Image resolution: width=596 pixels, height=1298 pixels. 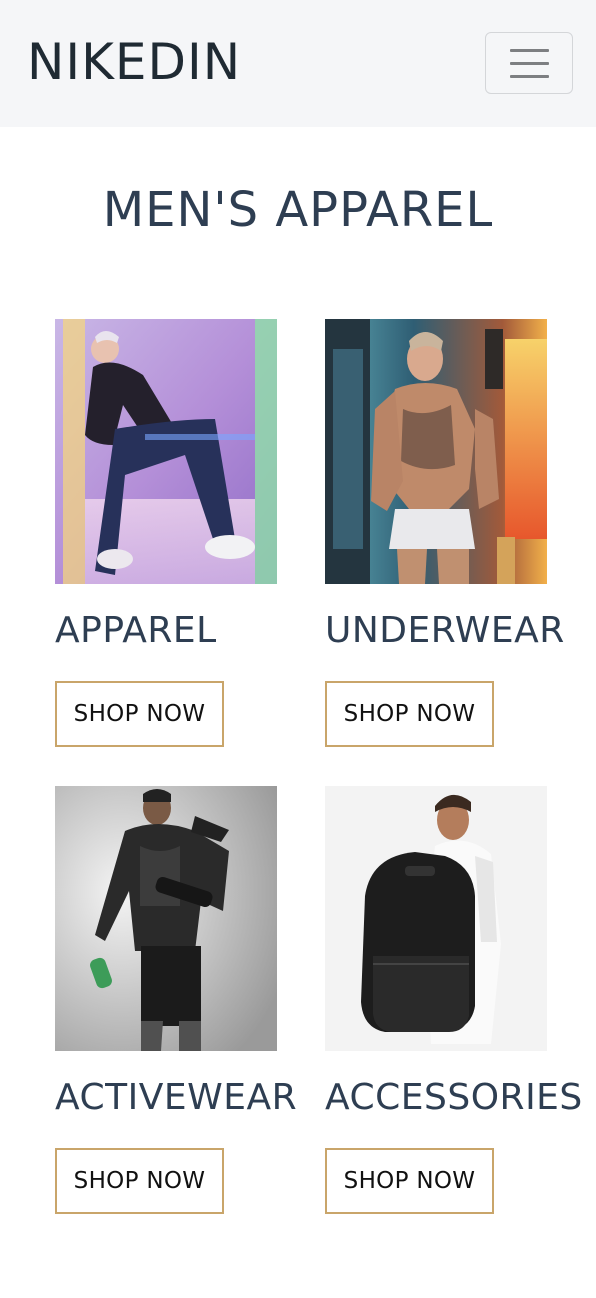 I want to click on activewear-model-photo, so click(x=166, y=918).